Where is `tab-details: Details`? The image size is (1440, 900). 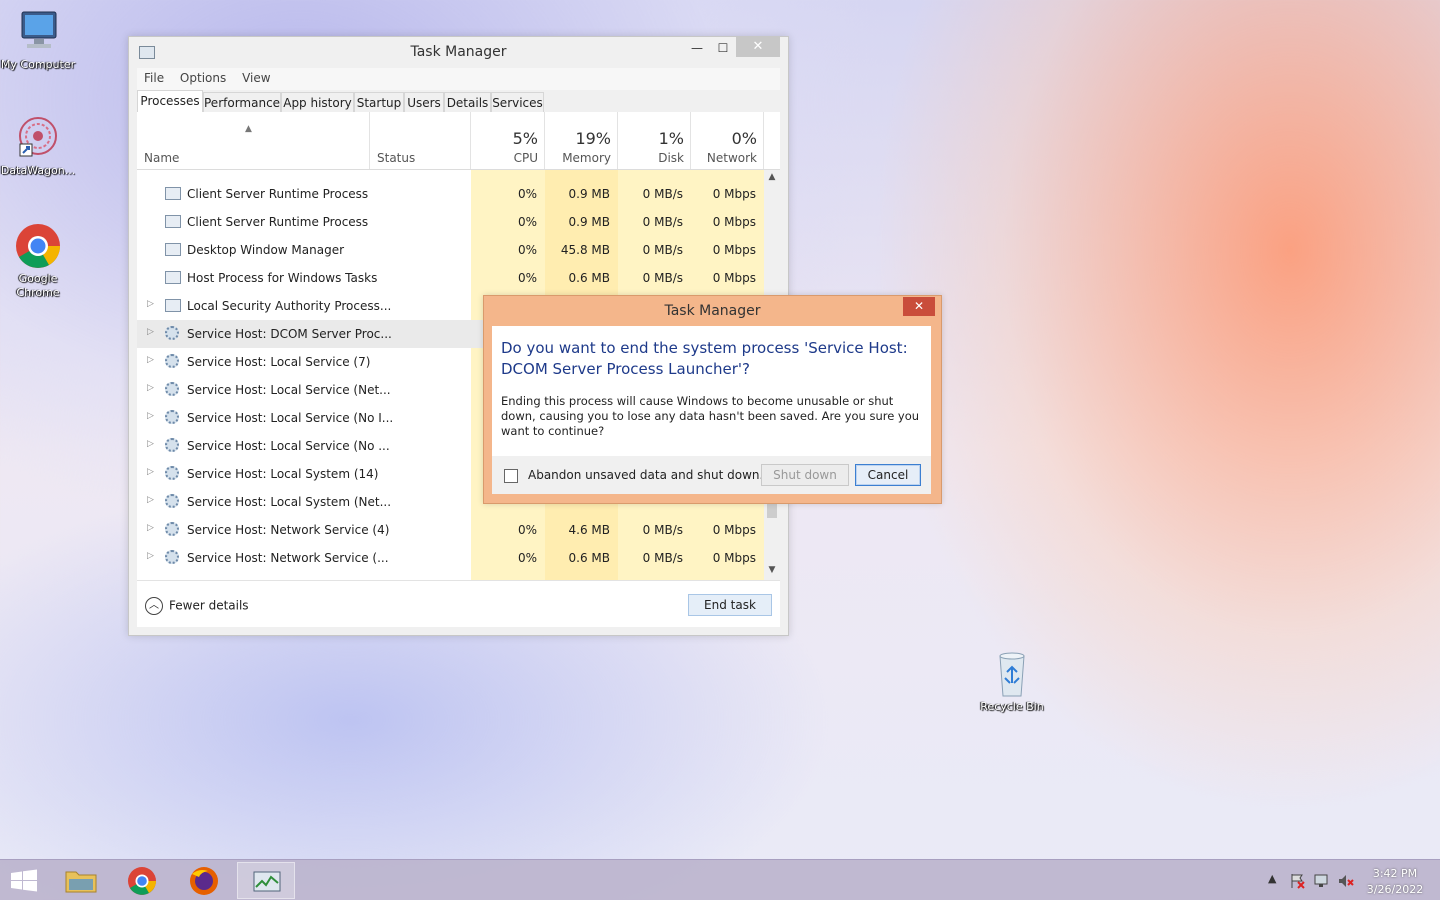 tab-details: Details is located at coordinates (467, 102).